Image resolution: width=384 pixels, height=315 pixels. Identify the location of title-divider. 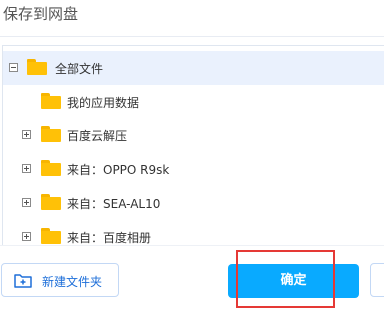
(192, 36).